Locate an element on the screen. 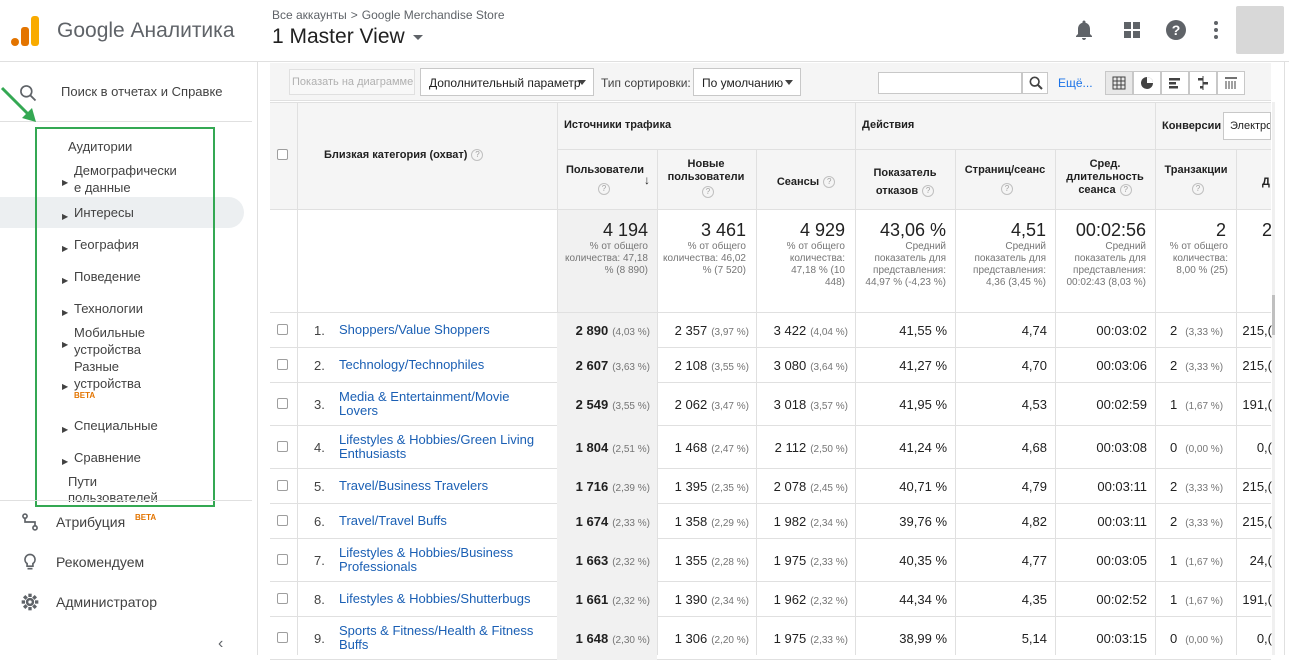  cell-sessions: 1 962 (2,32 %) is located at coordinates (810, 599).